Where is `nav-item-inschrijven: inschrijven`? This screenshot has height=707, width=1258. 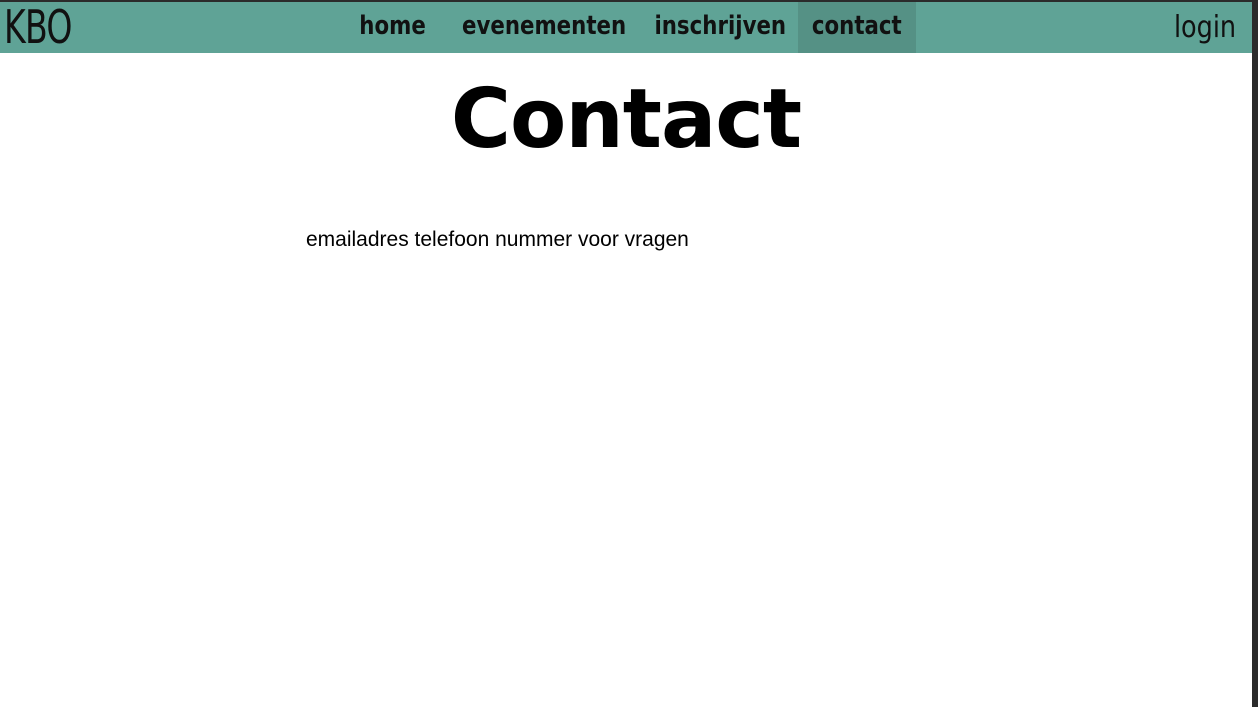
nav-item-inschrijven: inschrijven is located at coordinates (713, 27).